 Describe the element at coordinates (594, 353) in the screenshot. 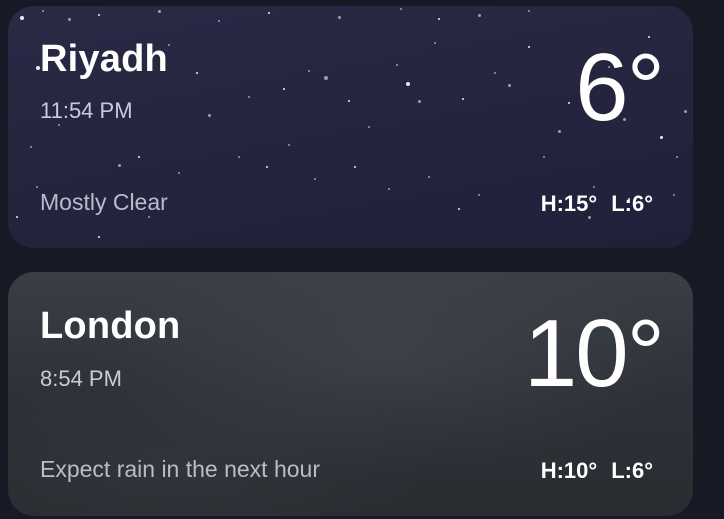

I see `current-temperature: 10°` at that location.